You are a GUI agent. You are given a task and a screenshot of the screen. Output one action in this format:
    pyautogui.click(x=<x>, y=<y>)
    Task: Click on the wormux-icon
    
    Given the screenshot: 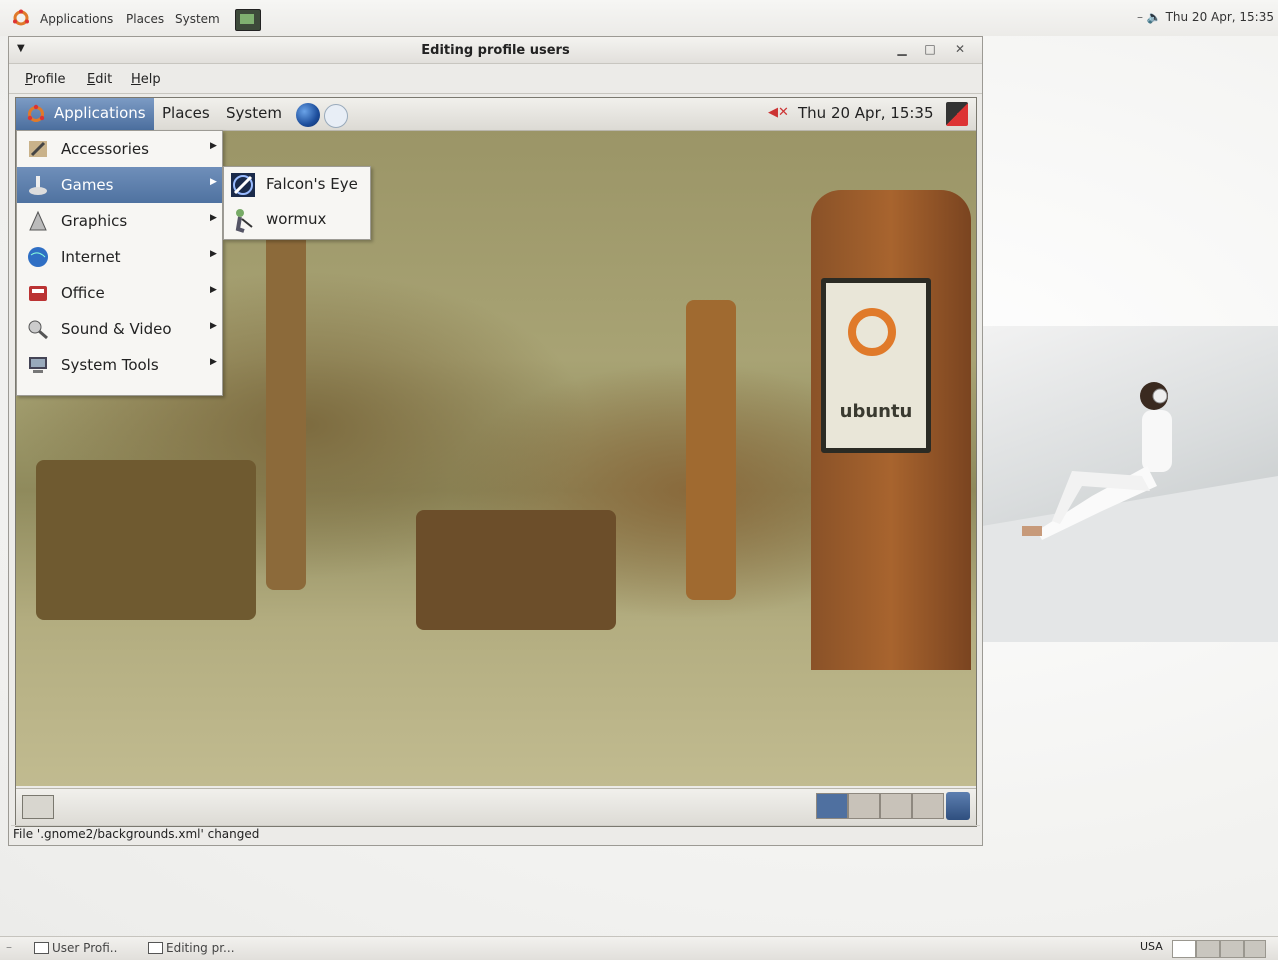 What is the action you would take?
    pyautogui.click(x=244, y=221)
    